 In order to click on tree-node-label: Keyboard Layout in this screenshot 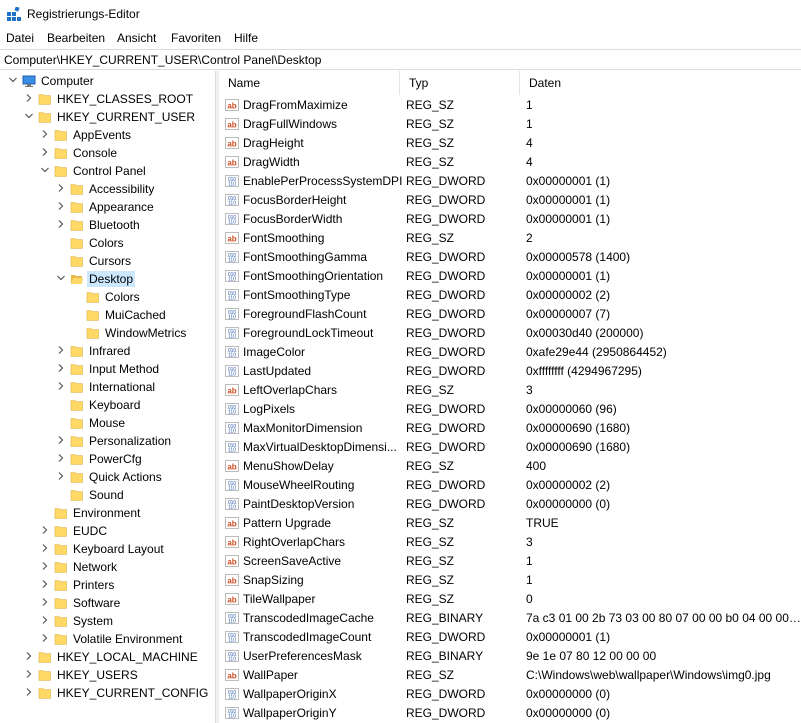, I will do `click(118, 549)`.